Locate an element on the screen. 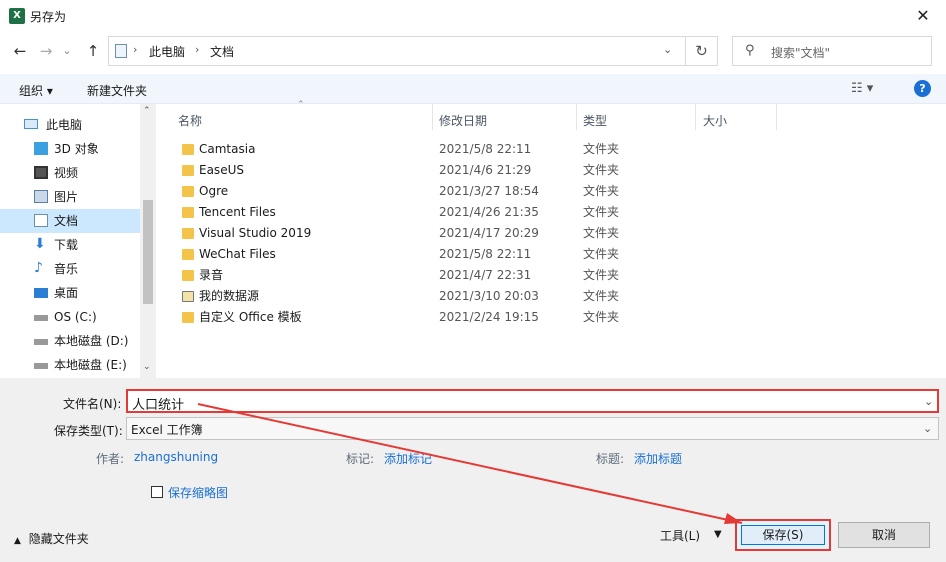  cancel-button: 取消 is located at coordinates (884, 535).